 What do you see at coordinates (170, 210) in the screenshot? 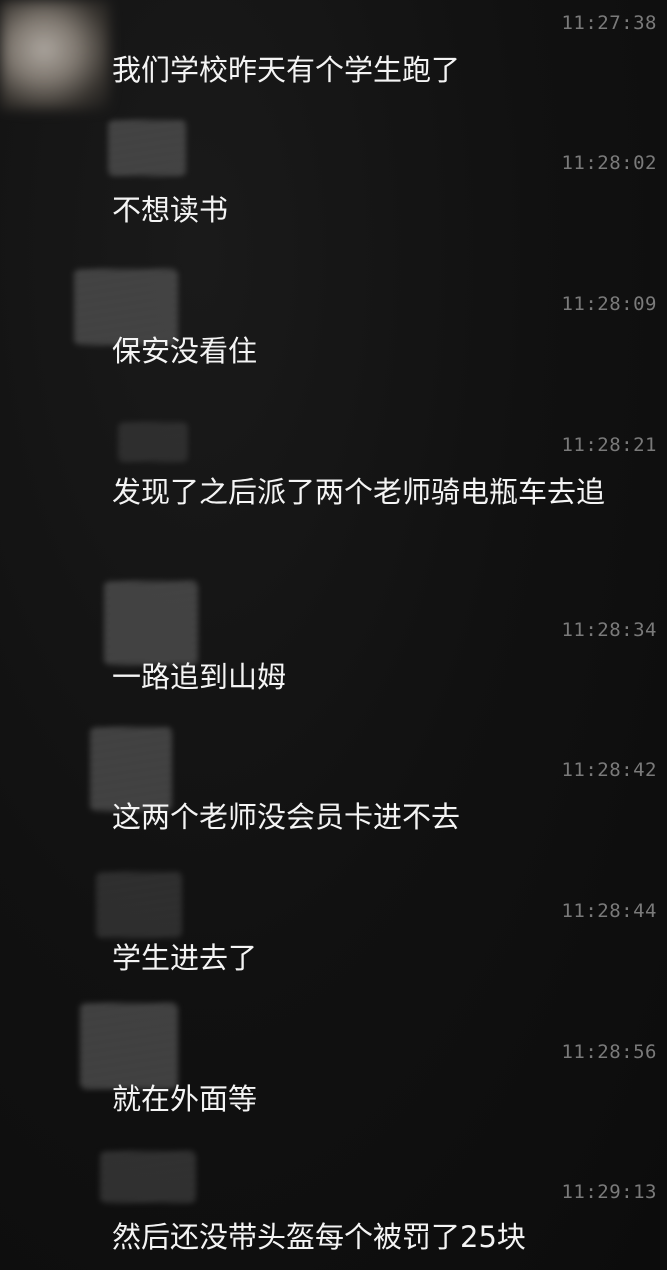
I see `message-text: 不想读书` at bounding box center [170, 210].